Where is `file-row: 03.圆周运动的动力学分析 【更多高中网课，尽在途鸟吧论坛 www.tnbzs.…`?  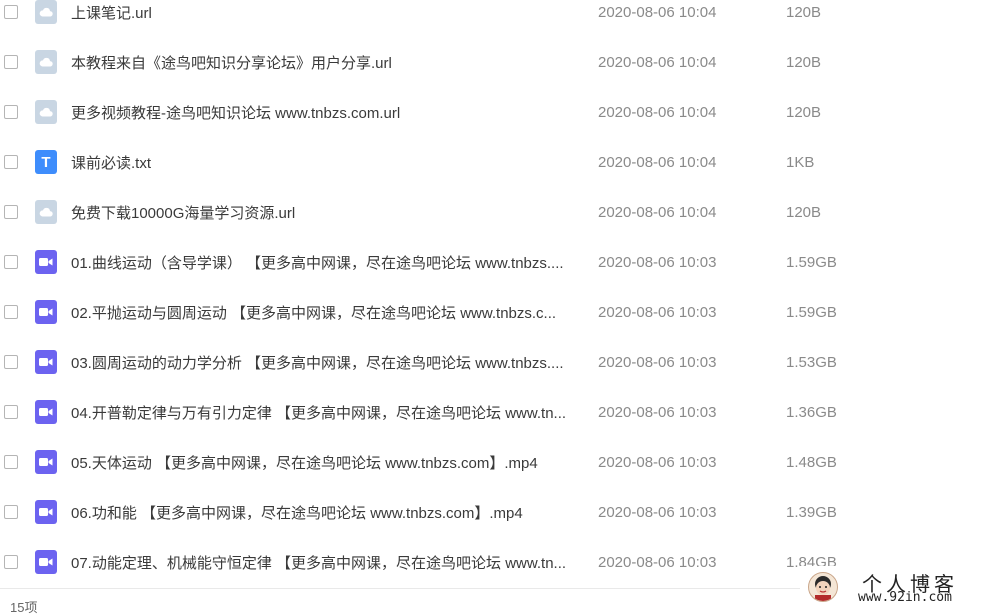 file-row: 03.圆周运动的动力学分析 【更多高中网课，尽在途鸟吧论坛 www.tnbzs.… is located at coordinates (498, 362).